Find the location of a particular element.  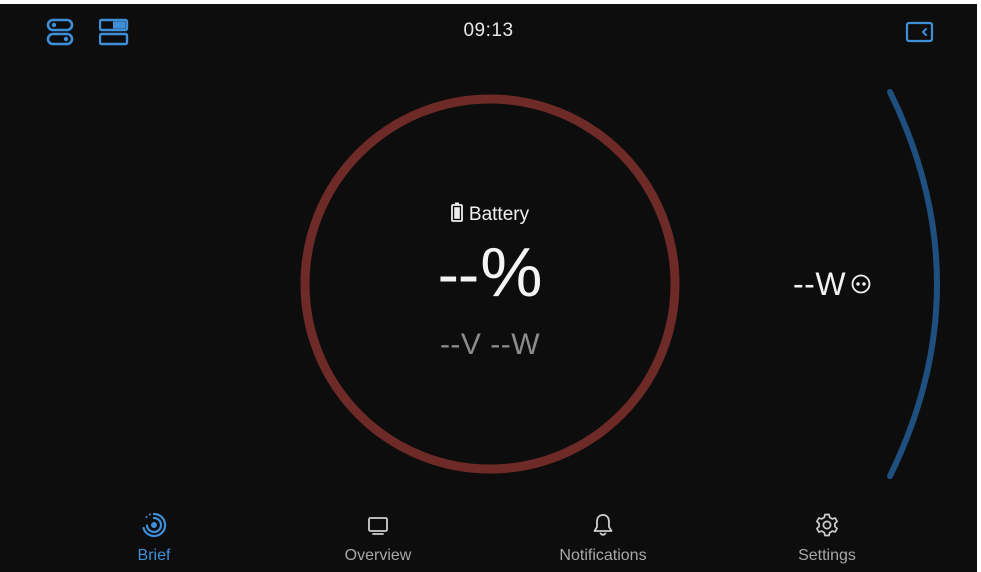

battery-percent-unit: % is located at coordinates (511, 272).